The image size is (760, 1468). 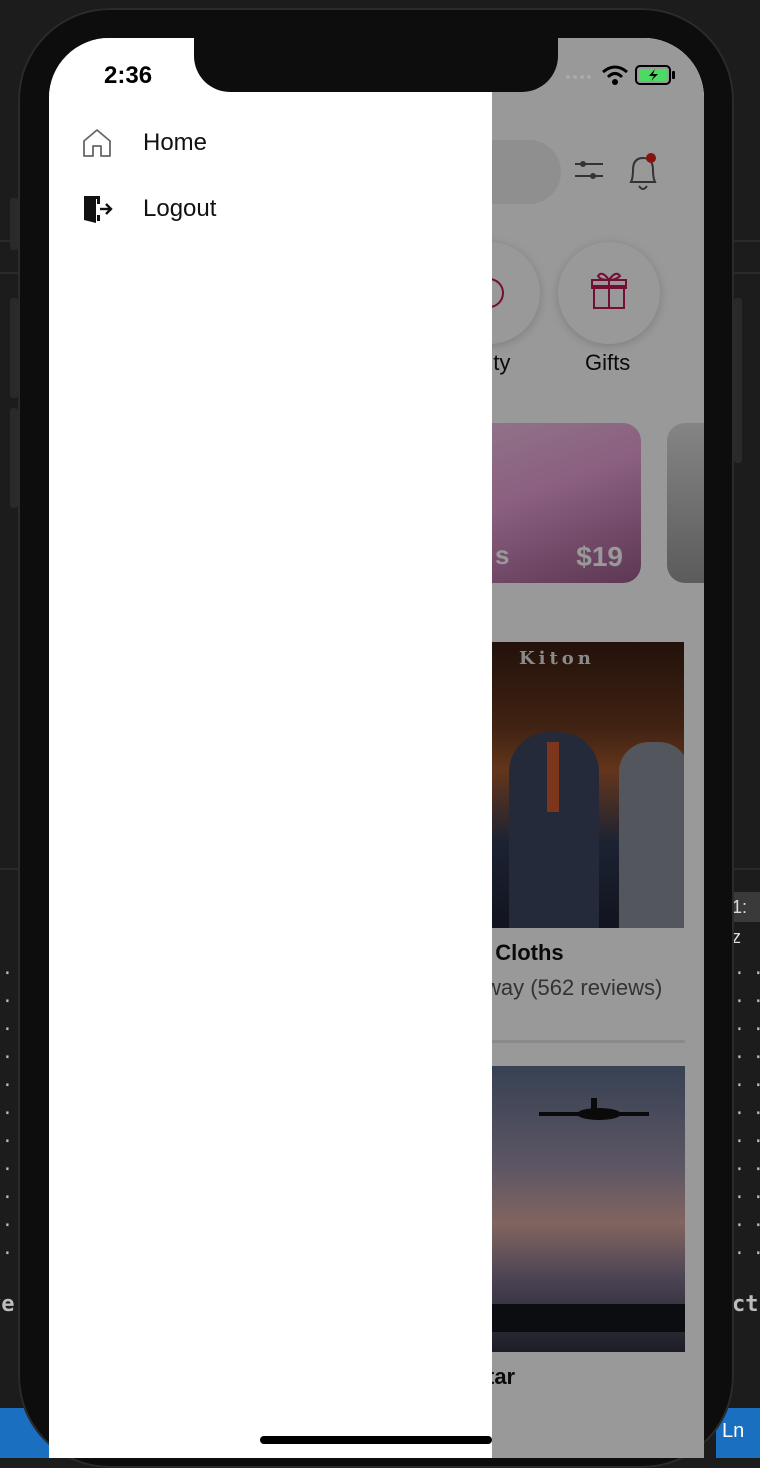 What do you see at coordinates (376, 1440) in the screenshot?
I see `home-indicator` at bounding box center [376, 1440].